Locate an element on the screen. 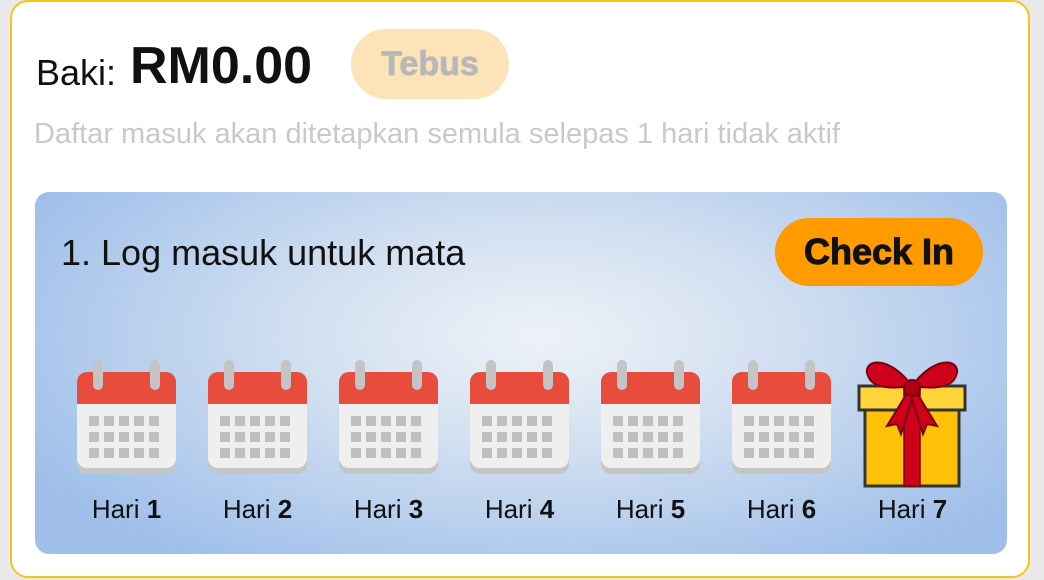 This screenshot has height=580, width=1044. check-in-button: Check In is located at coordinates (879, 252).